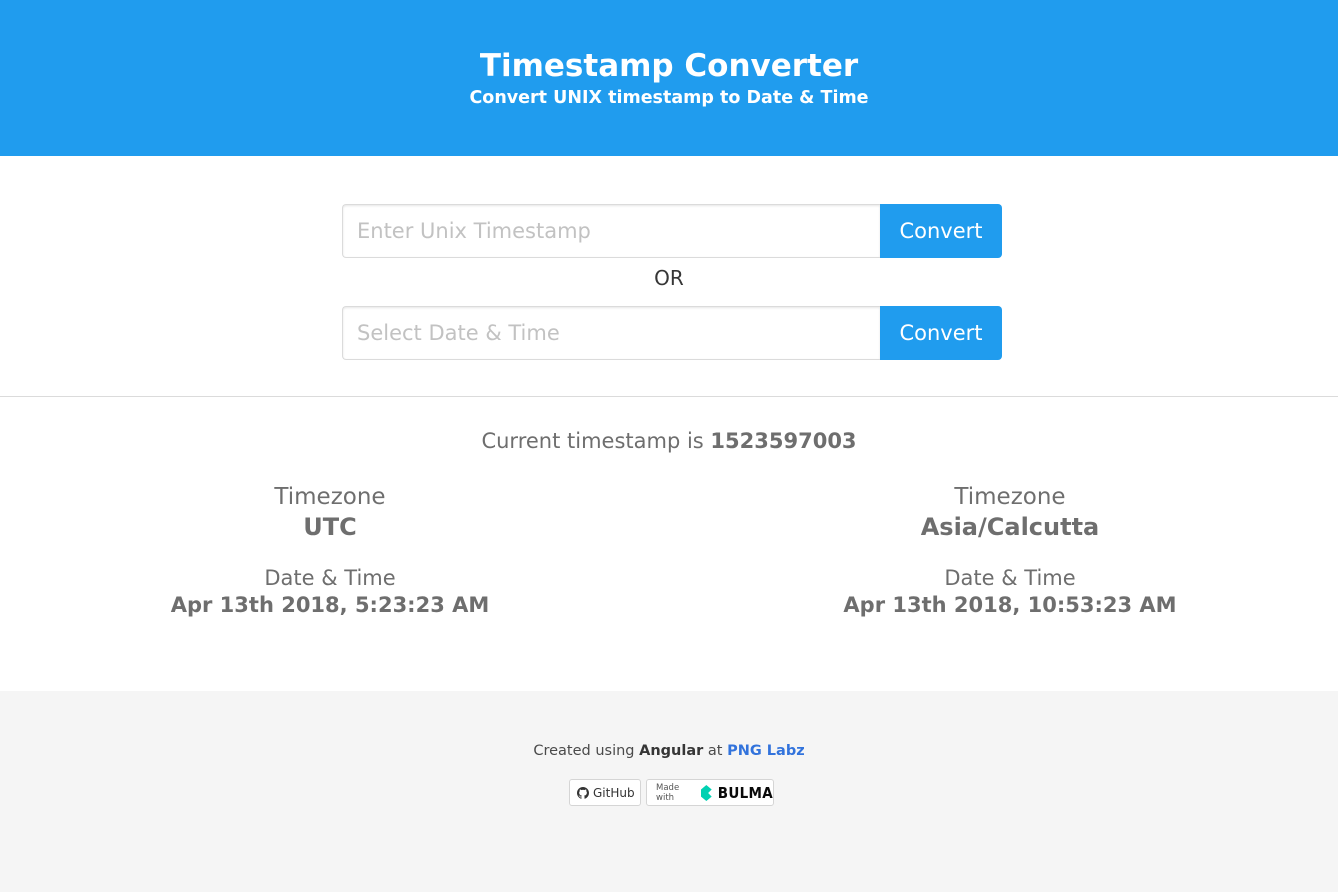 This screenshot has height=892, width=1338. I want to click on date-time-value: Apr 13th 2018, 10:53:23 AM, so click(1010, 605).